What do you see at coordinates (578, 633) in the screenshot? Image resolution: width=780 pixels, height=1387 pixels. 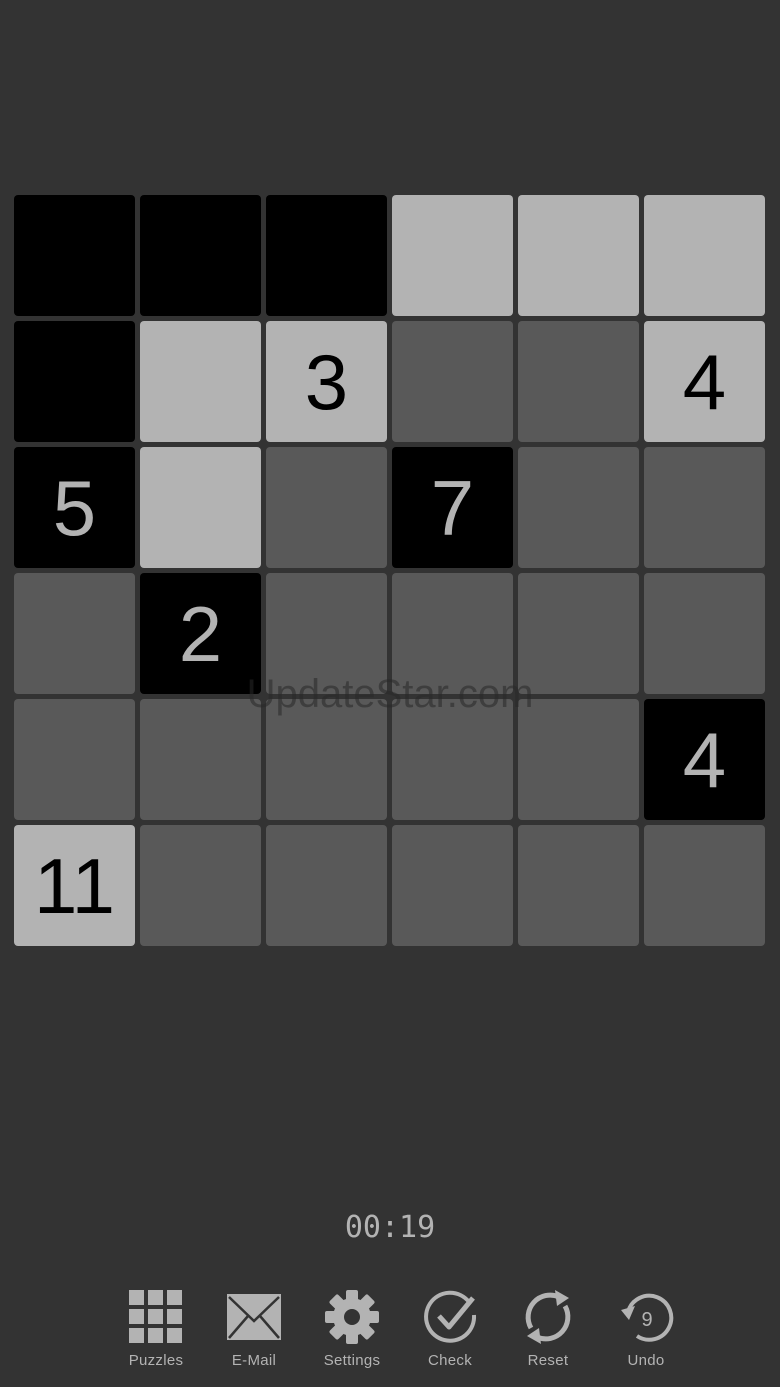 I see `board-cell-r4-c5` at bounding box center [578, 633].